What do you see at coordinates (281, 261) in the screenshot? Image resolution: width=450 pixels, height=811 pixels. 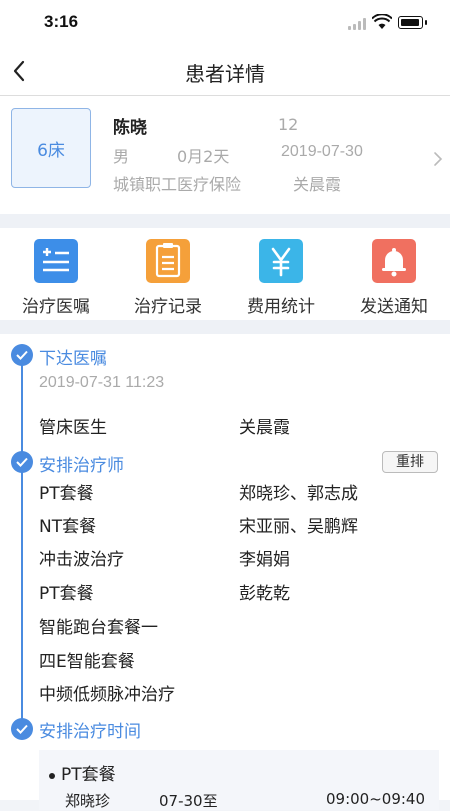 I see `yen-icon` at bounding box center [281, 261].